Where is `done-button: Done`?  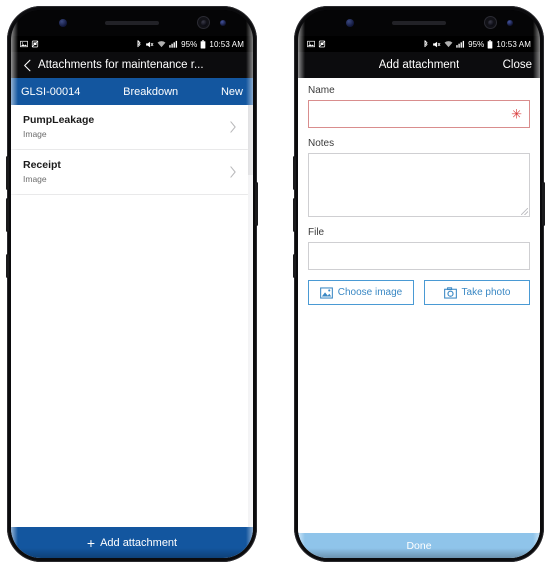
done-button: Done is located at coordinates (419, 545).